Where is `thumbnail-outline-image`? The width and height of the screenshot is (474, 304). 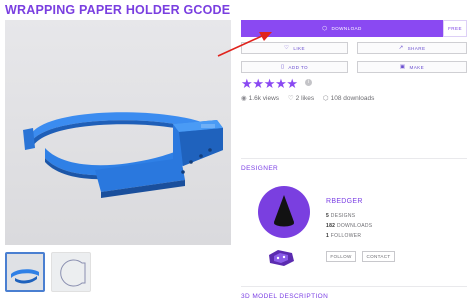 thumbnail-outline-image is located at coordinates (73, 273).